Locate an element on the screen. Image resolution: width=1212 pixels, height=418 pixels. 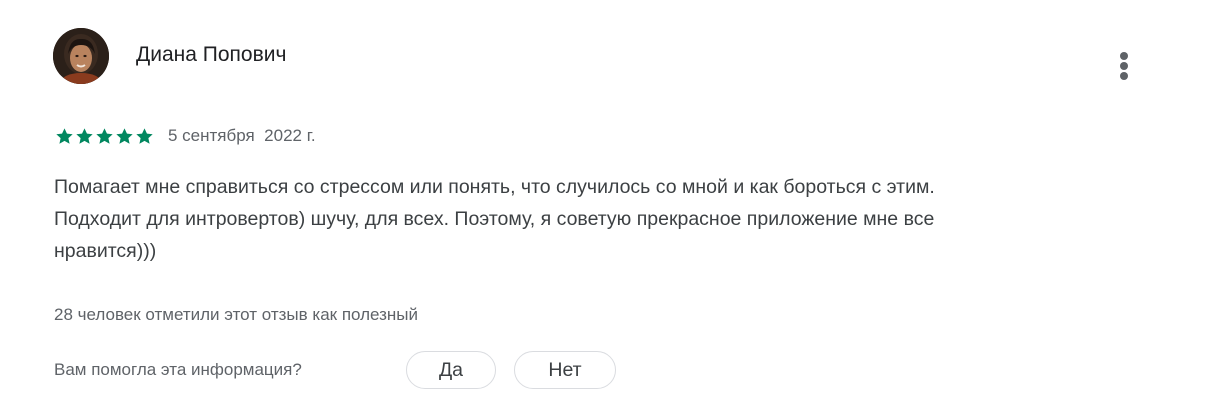
more-options-button is located at coordinates (1124, 66).